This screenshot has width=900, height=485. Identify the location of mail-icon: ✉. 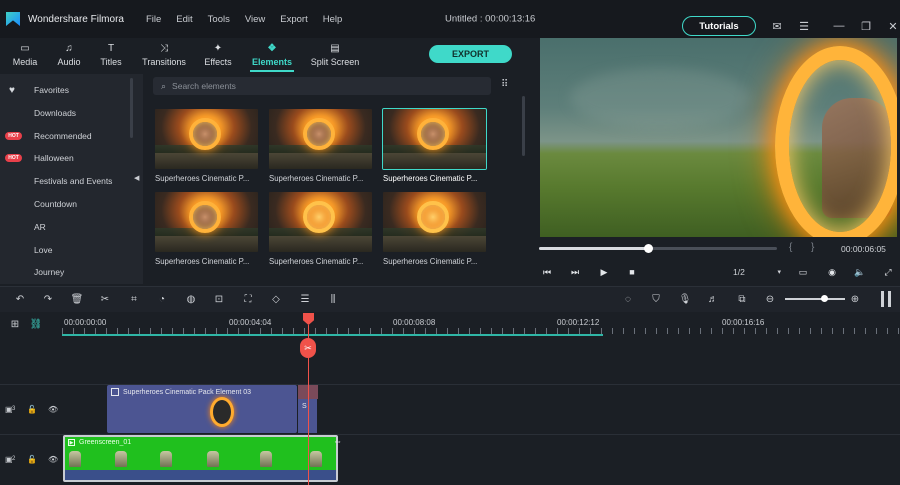
(777, 26).